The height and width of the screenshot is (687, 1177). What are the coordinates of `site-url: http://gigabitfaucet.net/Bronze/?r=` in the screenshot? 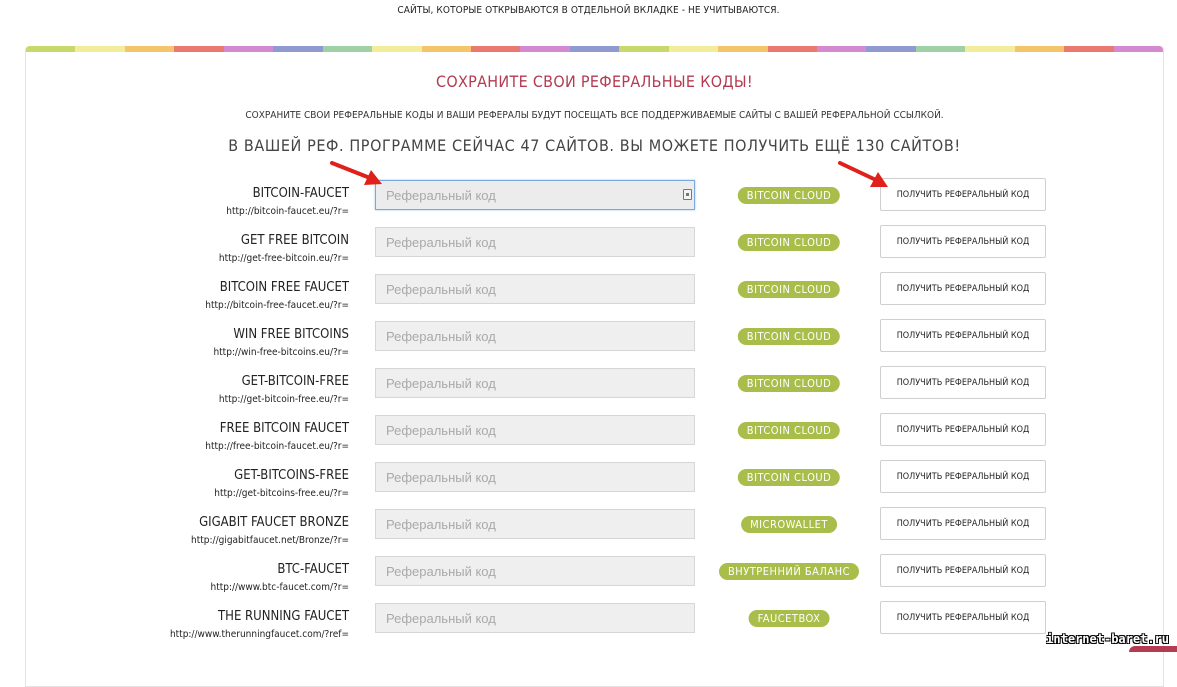 It's located at (270, 540).